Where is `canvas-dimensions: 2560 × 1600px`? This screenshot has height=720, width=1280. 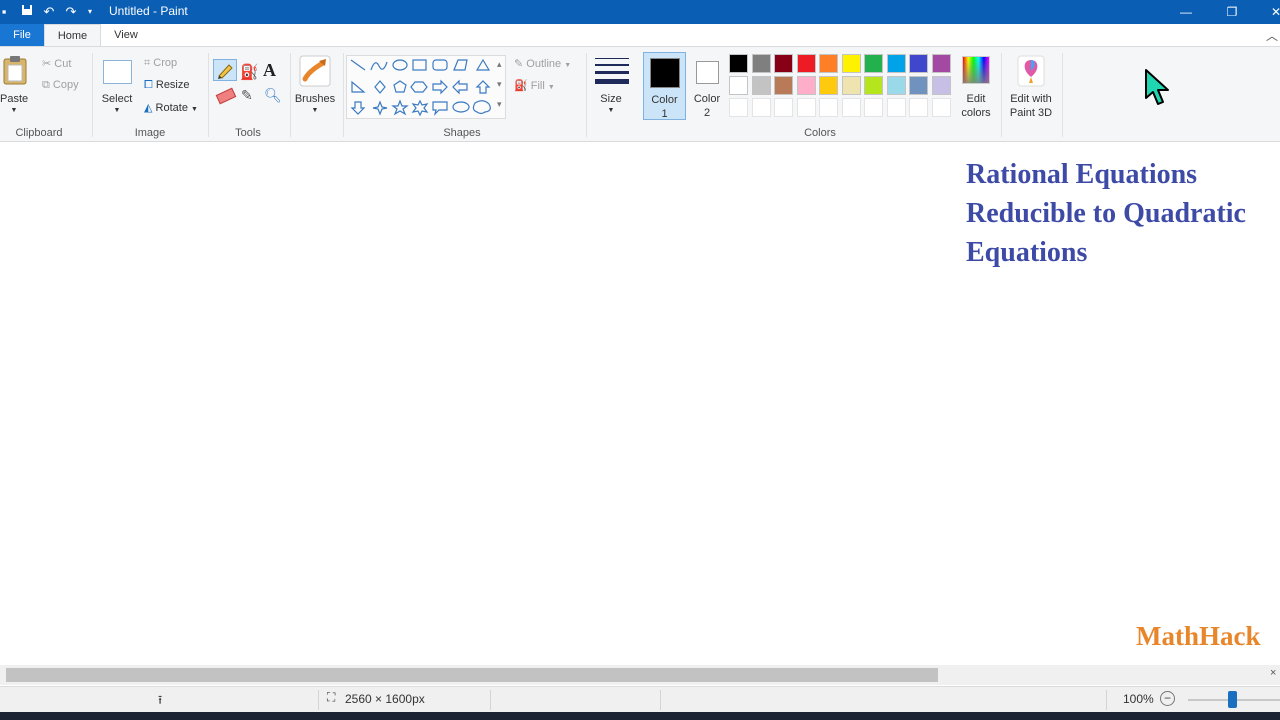
canvas-dimensions: 2560 × 1600px is located at coordinates (385, 699).